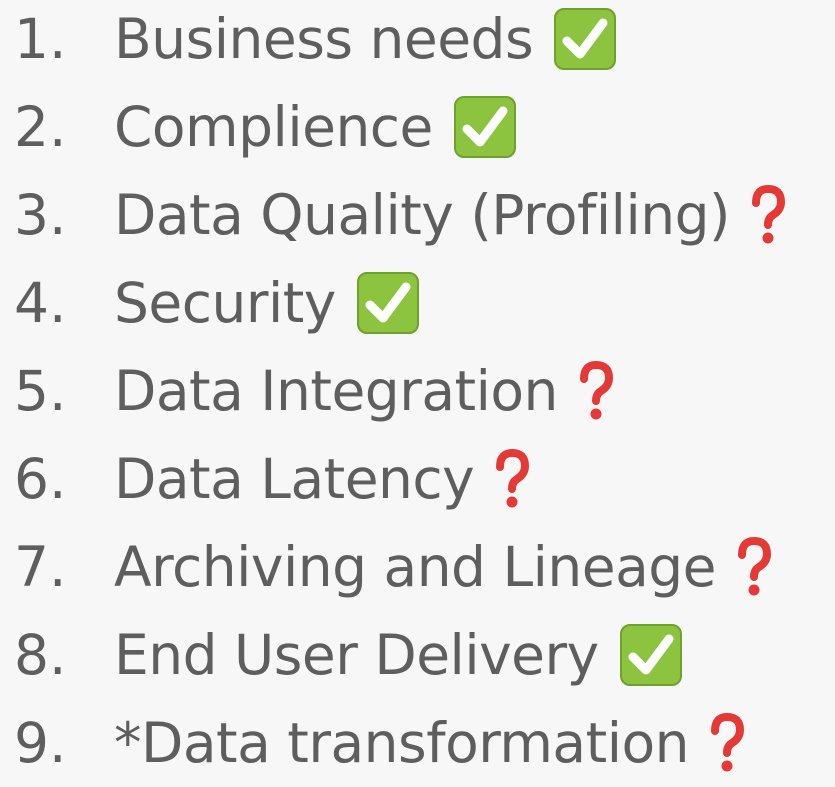 Image resolution: width=835 pixels, height=787 pixels. What do you see at coordinates (40, 302) in the screenshot?
I see `item-number: 4.` at bounding box center [40, 302].